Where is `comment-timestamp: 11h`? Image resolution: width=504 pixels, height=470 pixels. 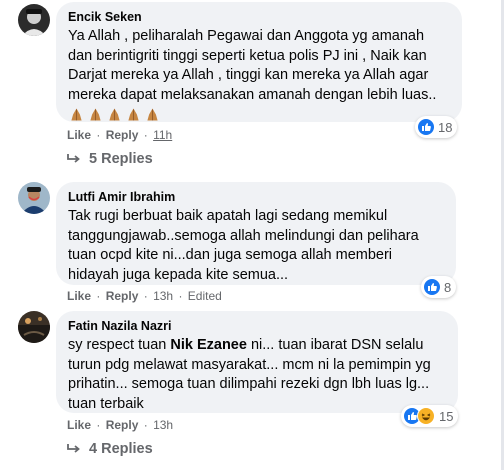
comment-timestamp: 11h is located at coordinates (162, 135).